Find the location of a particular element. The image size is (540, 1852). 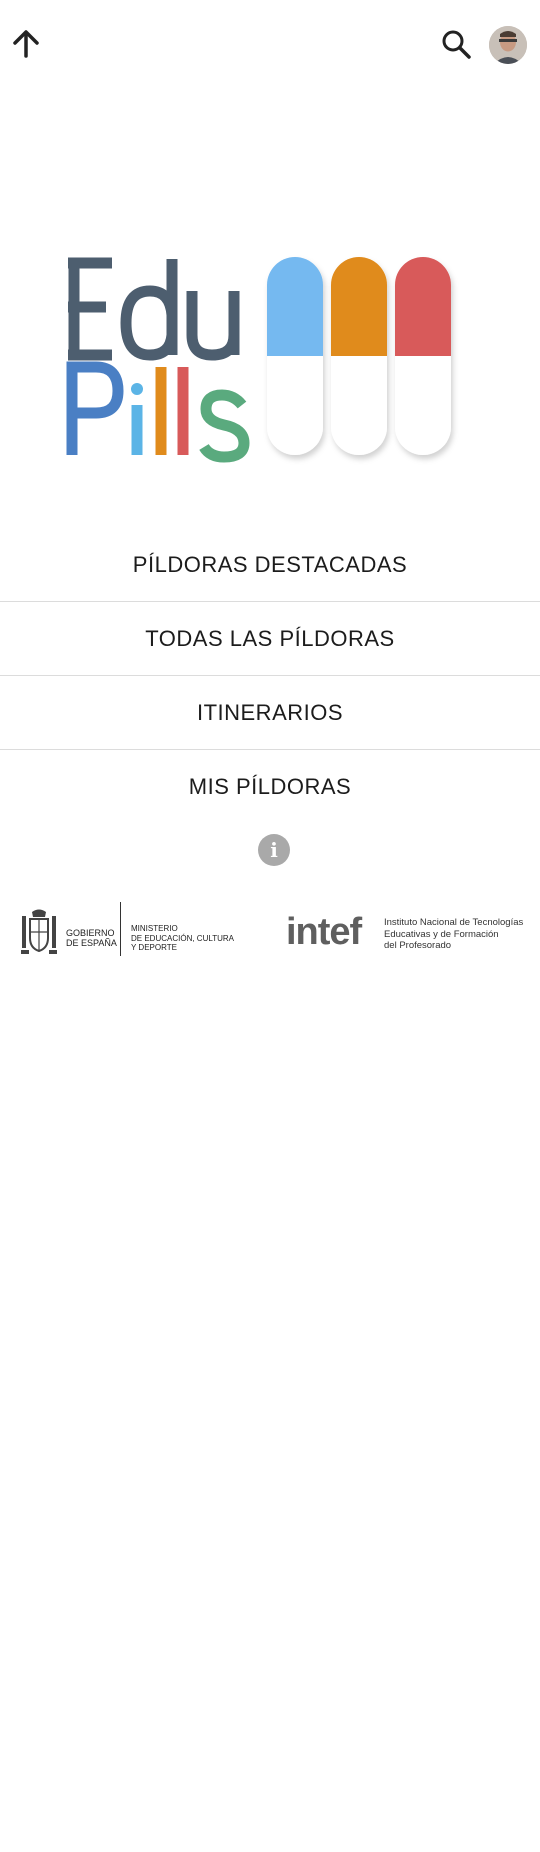

gobierno-text: GOBIERNO DE ESPAÑA is located at coordinates (91, 938).